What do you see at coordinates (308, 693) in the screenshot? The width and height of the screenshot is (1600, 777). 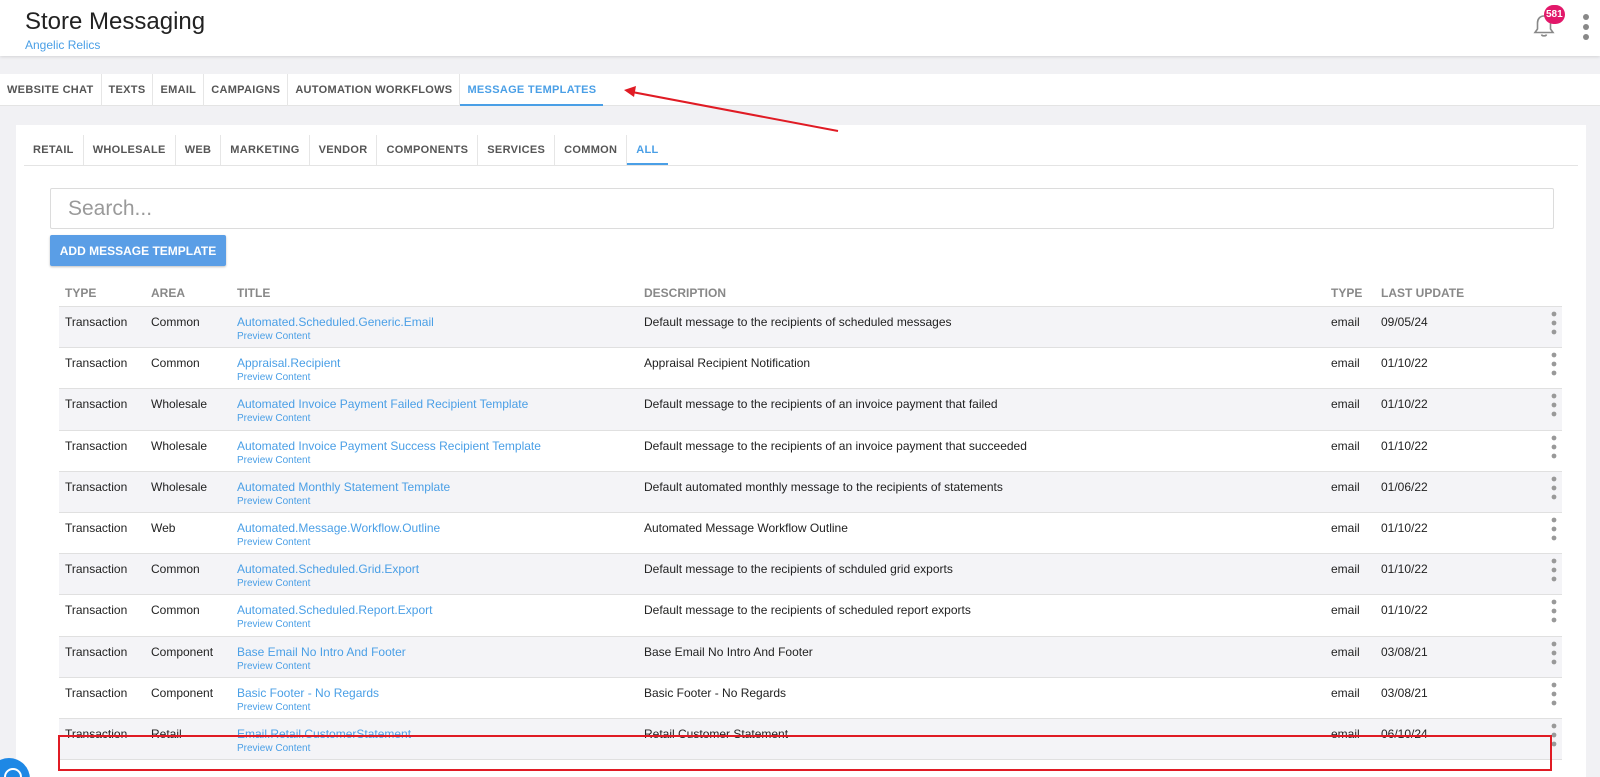 I see `template-title-link: Basic Footer - No Regards` at bounding box center [308, 693].